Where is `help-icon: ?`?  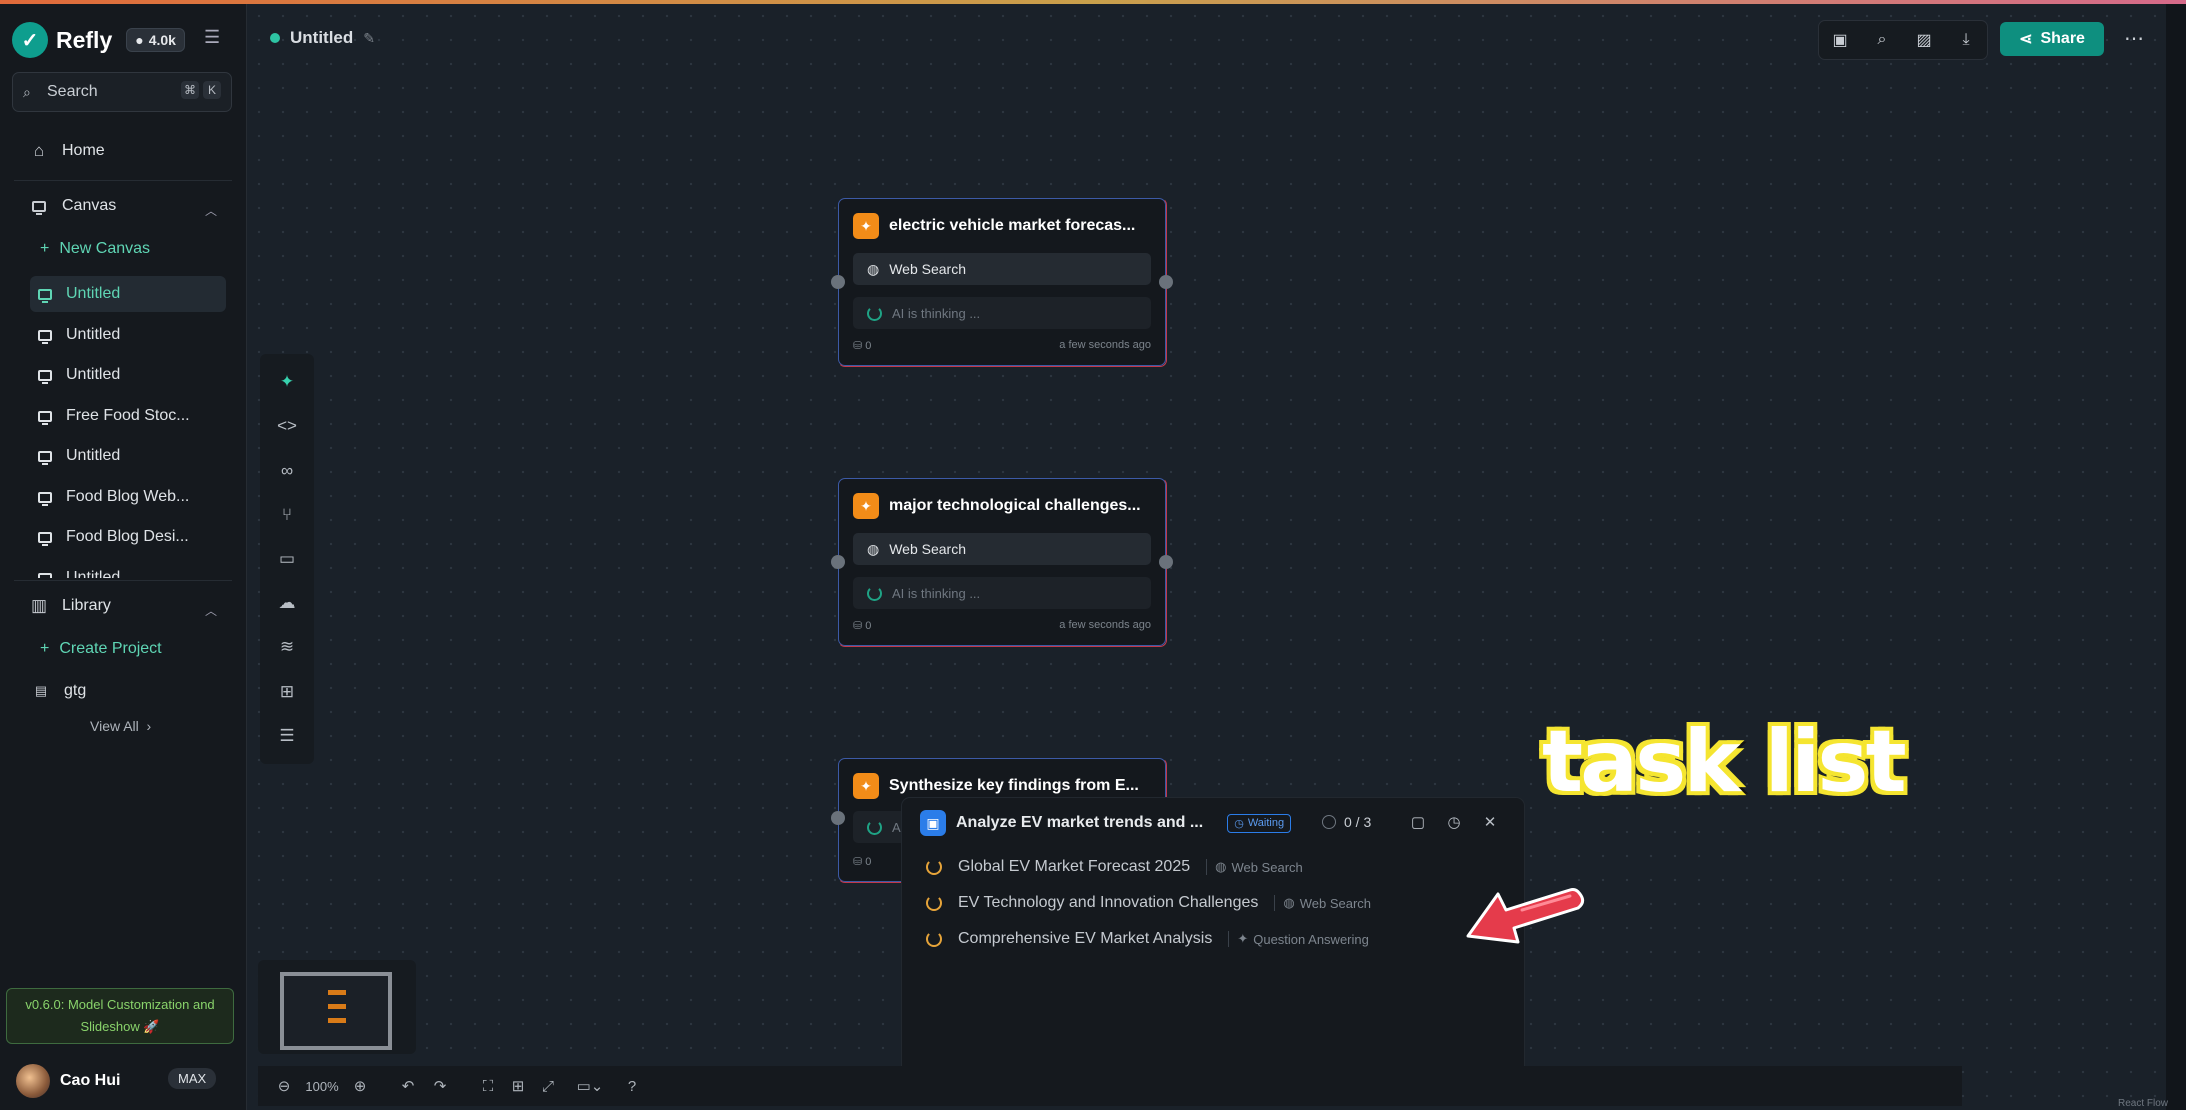
help-icon: ? is located at coordinates (632, 1086).